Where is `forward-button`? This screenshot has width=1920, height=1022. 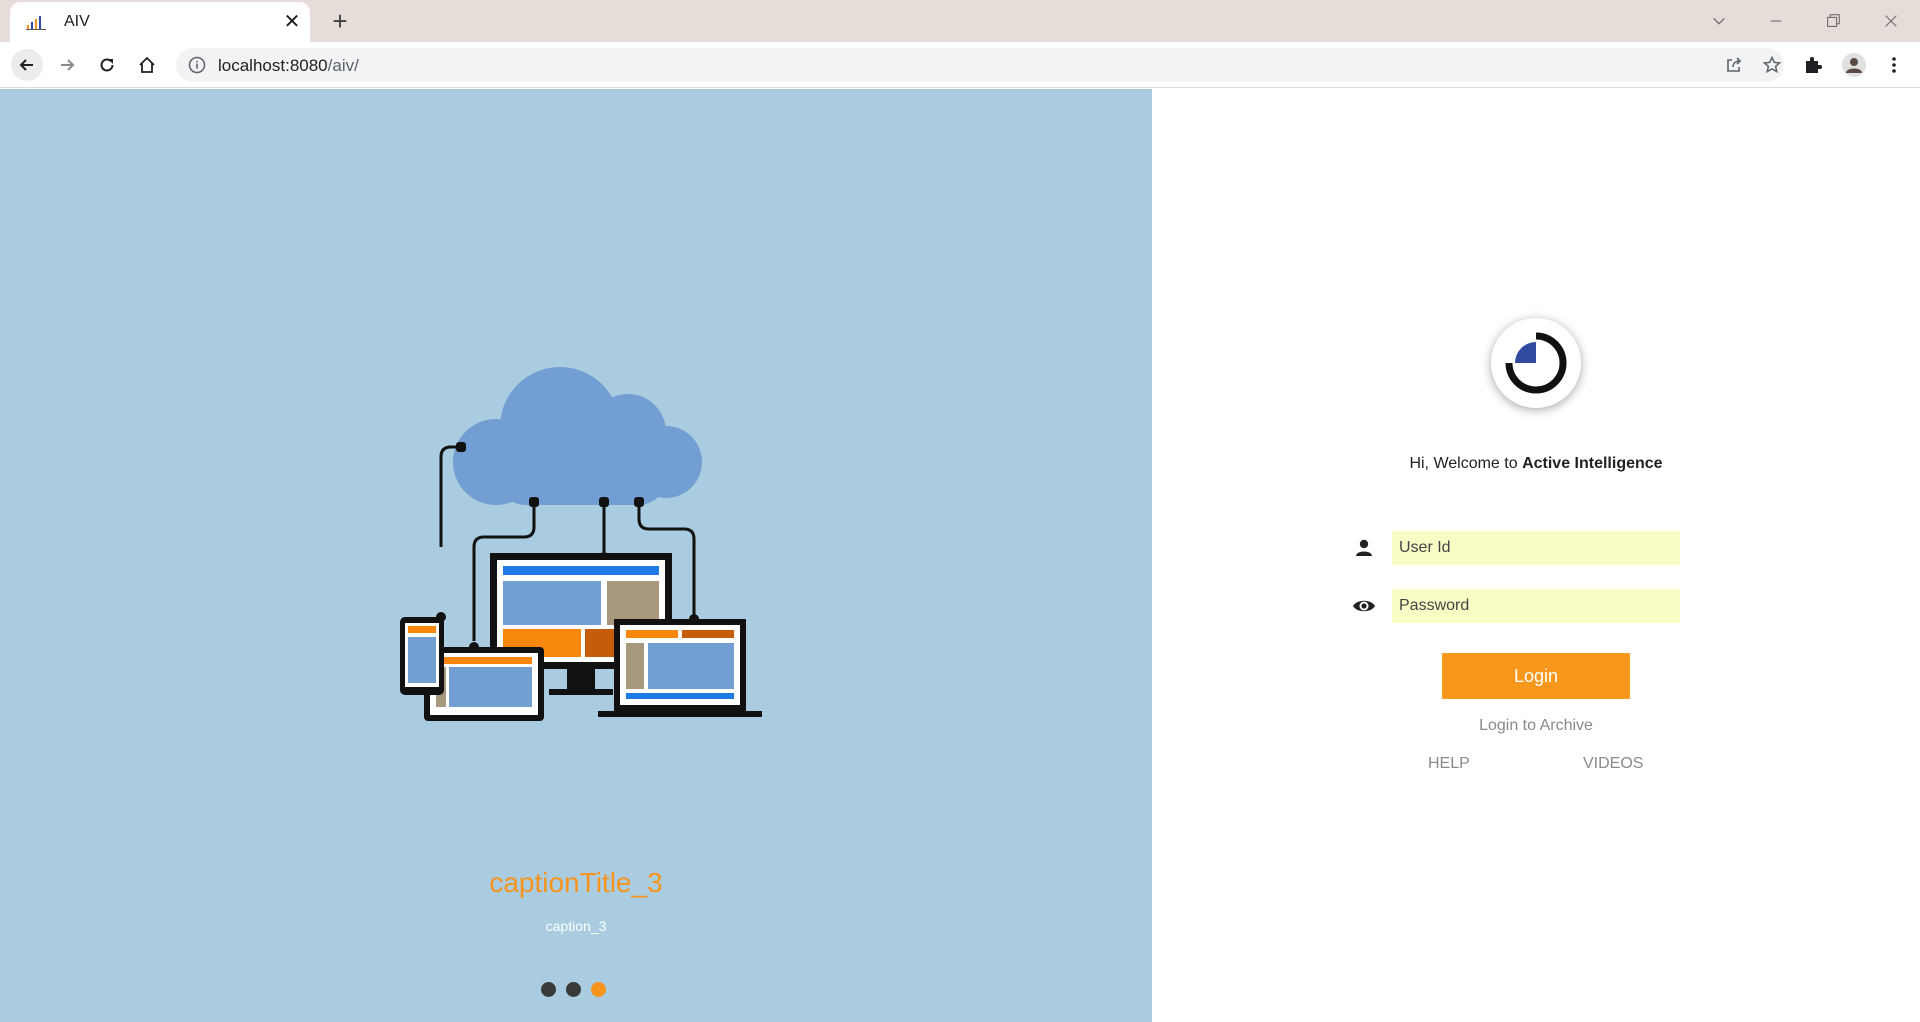 forward-button is located at coordinates (67, 65).